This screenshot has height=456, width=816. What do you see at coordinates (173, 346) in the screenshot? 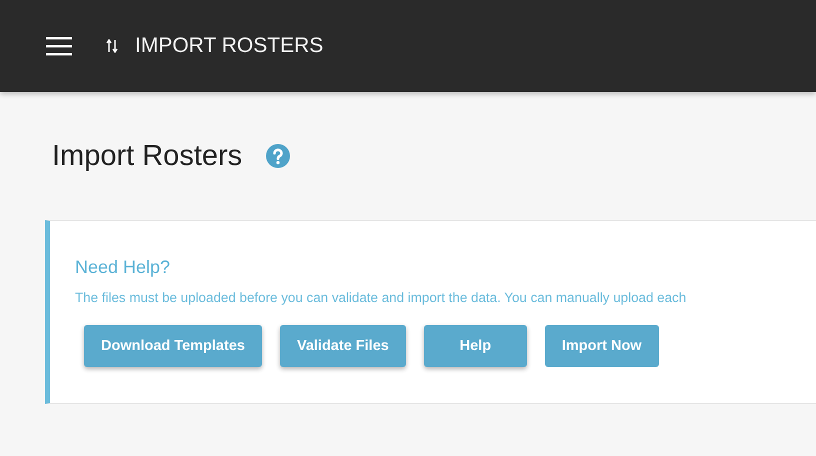
I see `action-button: Download Templates` at bounding box center [173, 346].